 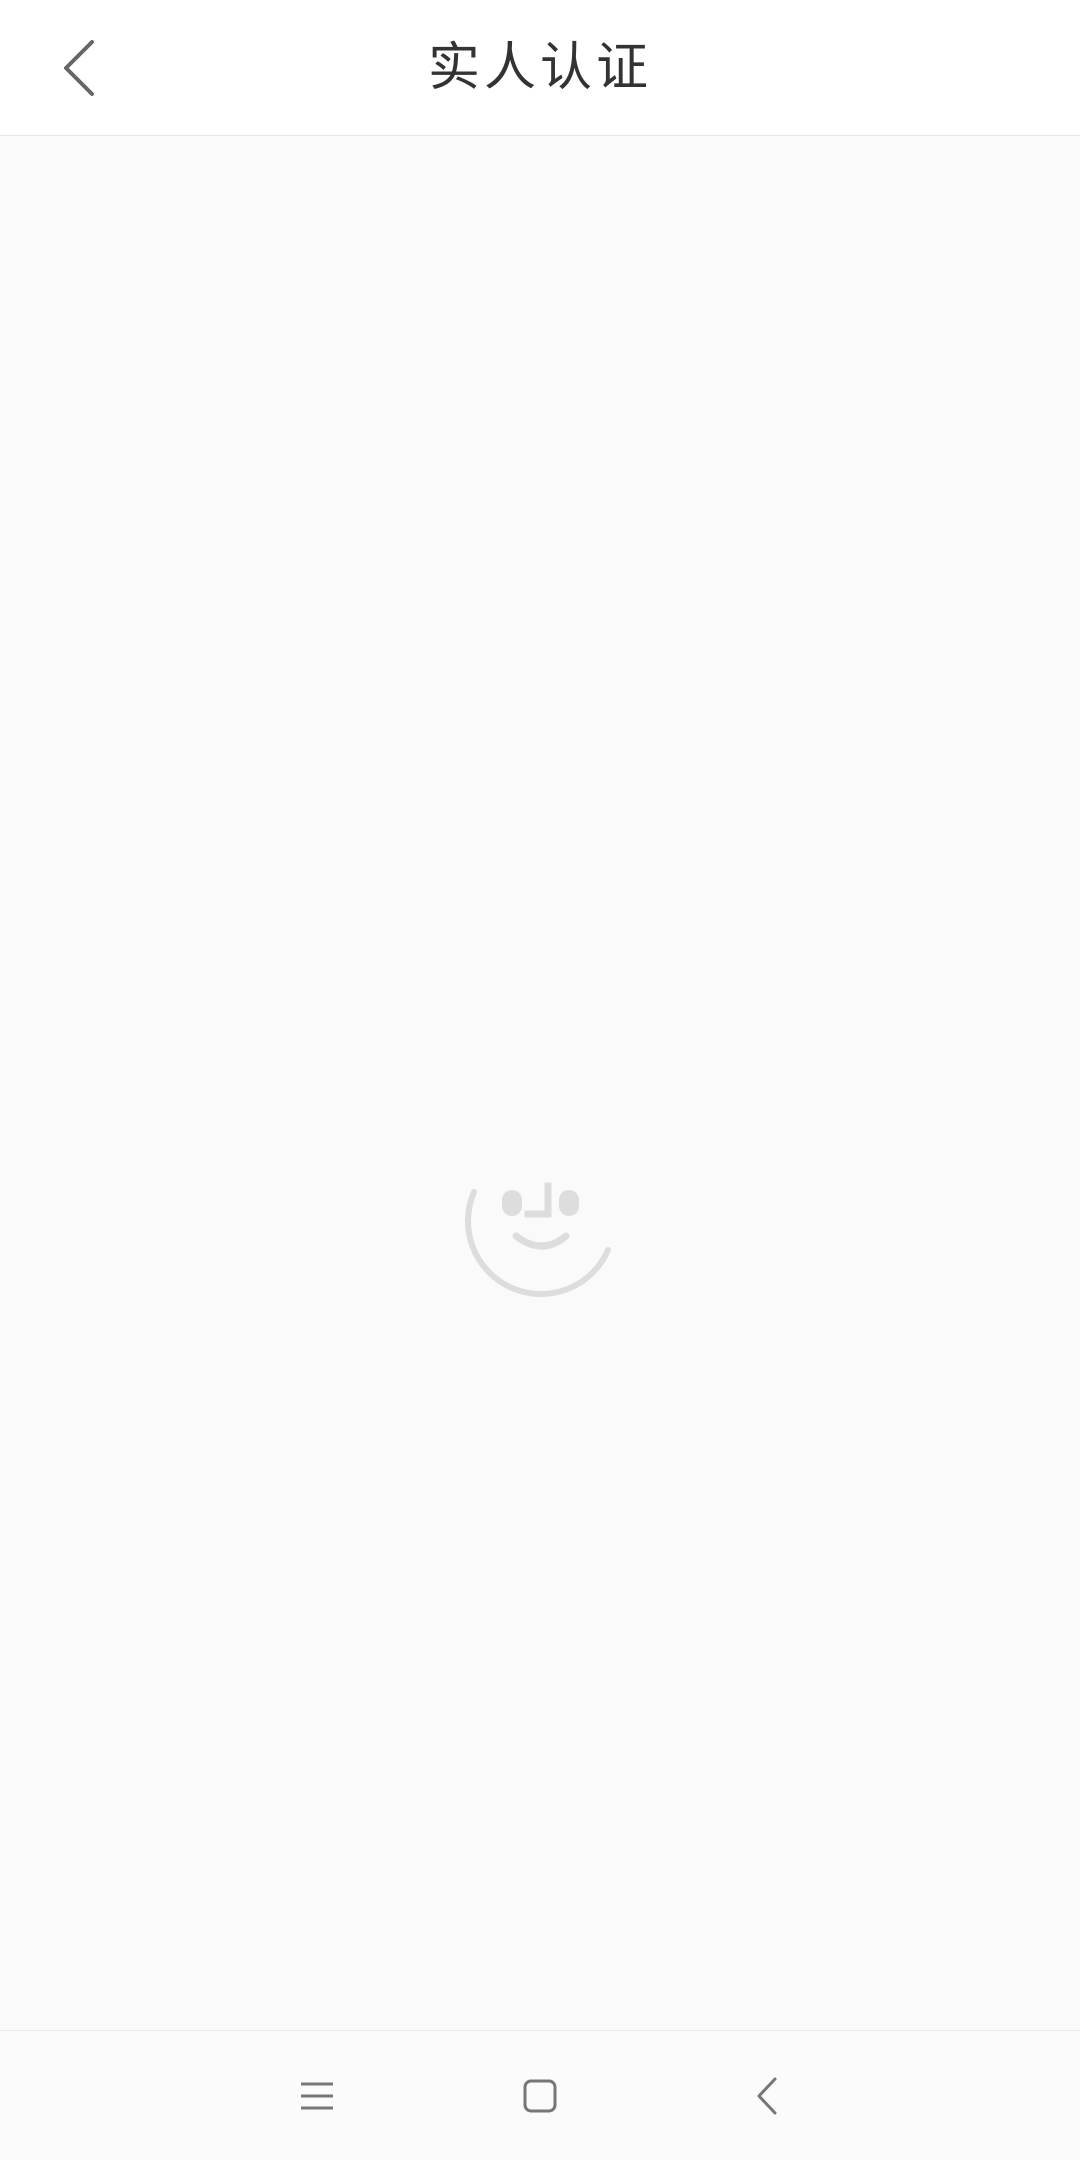 I want to click on top-app-bar: 实人认证, so click(x=540, y=68).